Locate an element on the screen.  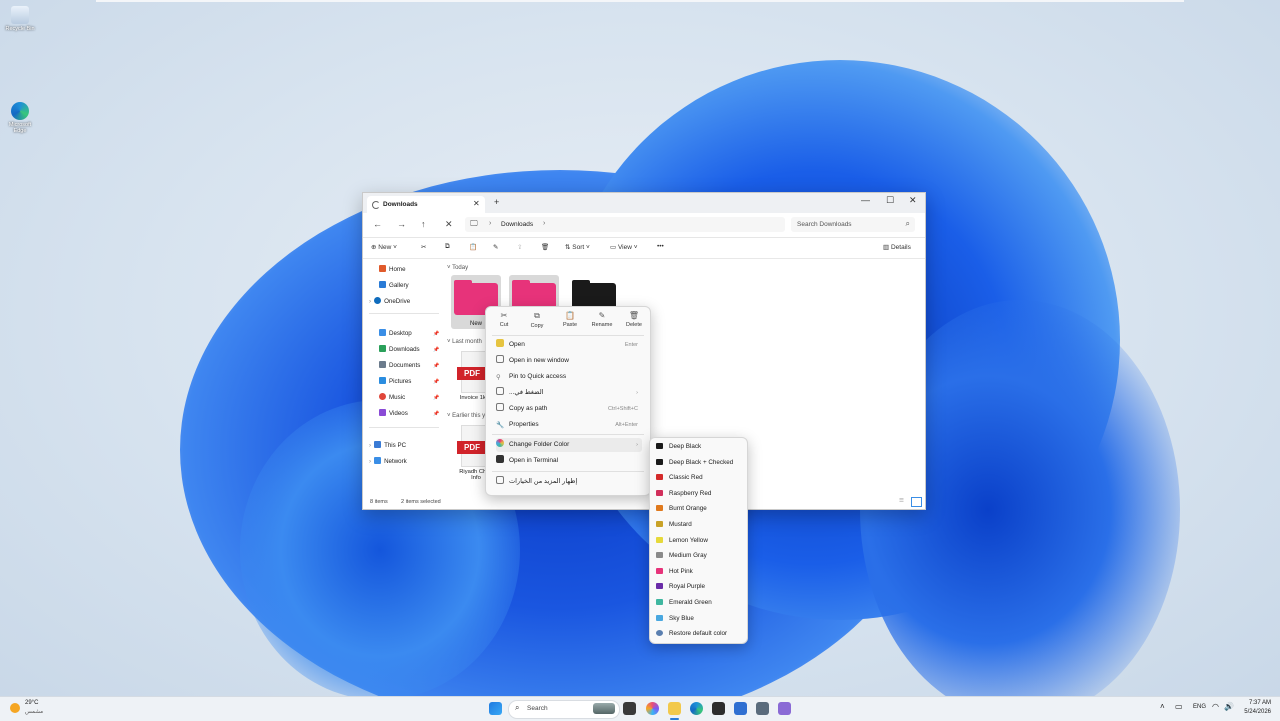
clock-time: 7:37 AM is located at coordinates (1259, 703).